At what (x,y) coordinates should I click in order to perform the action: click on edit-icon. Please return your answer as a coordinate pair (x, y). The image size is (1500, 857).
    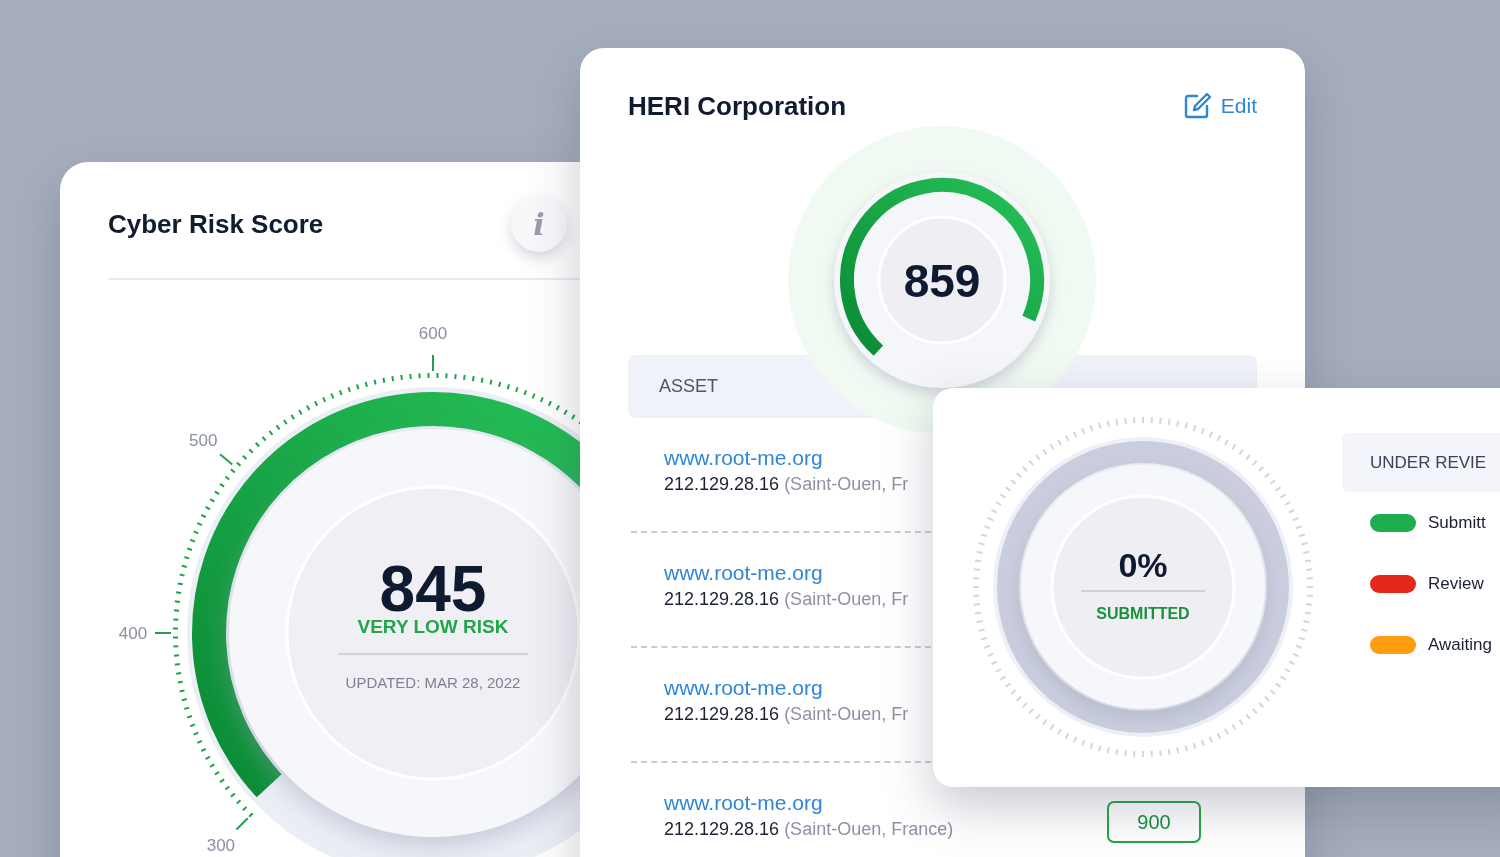
    Looking at the image, I should click on (1196, 106).